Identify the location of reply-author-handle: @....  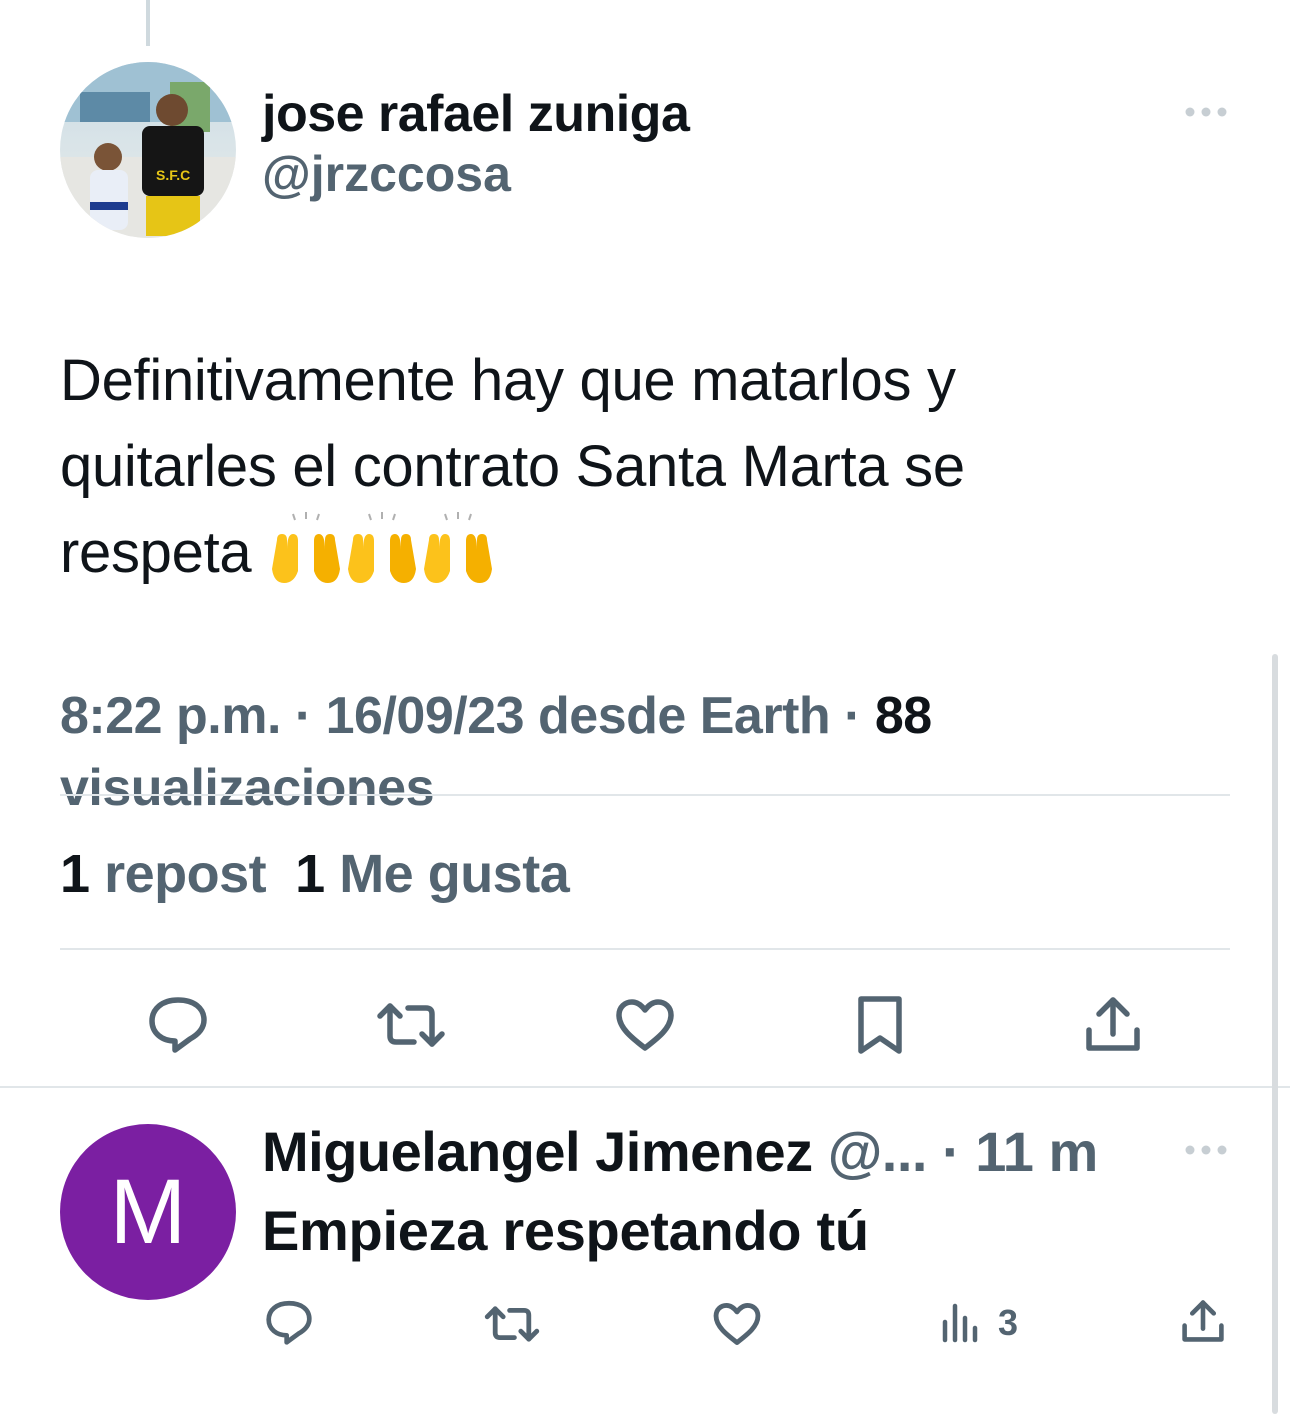
(878, 1151).